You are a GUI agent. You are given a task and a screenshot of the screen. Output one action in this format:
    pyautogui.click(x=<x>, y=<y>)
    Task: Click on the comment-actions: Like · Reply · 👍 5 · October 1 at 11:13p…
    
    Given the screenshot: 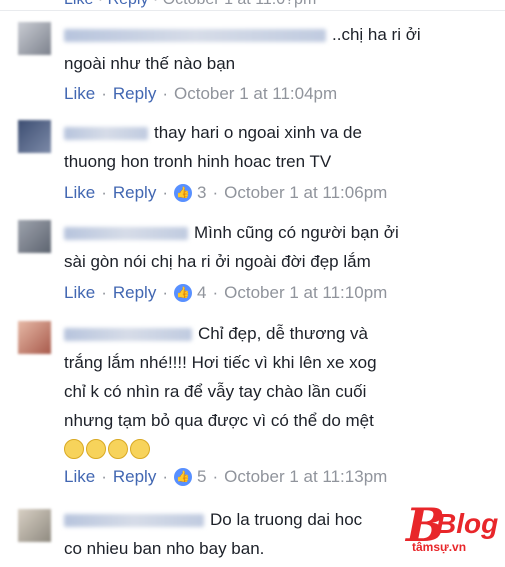 What is the action you would take?
    pyautogui.click(x=226, y=477)
    